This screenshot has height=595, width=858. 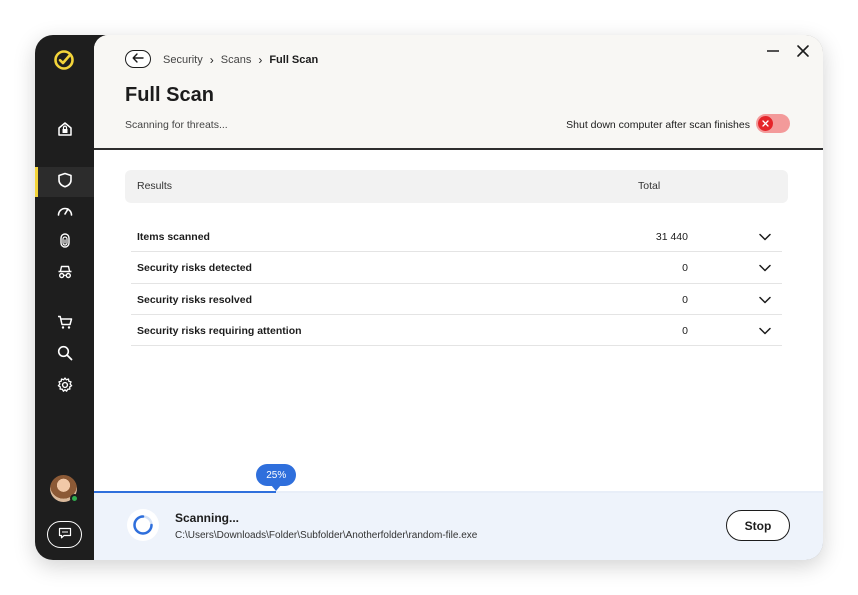 I want to click on stop-button: Stop, so click(x=758, y=525).